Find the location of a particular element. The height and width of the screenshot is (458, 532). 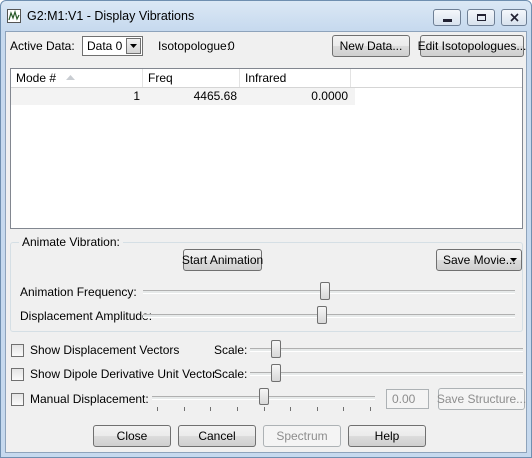

column-header-mode: Mode # is located at coordinates (77, 78).